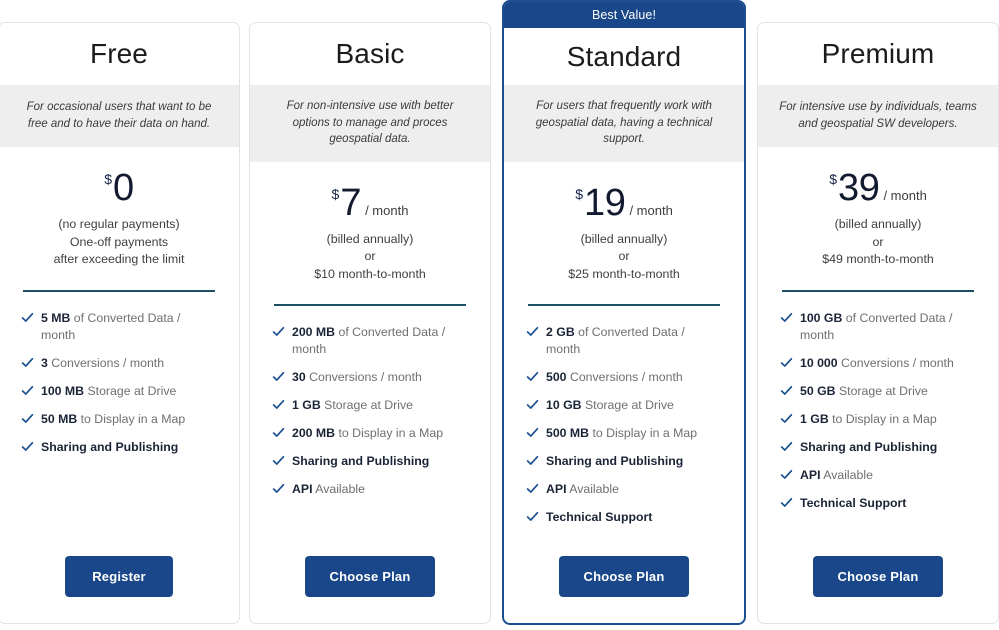 The image size is (999, 630). I want to click on feature-text: 500 MB to Display in a Map, so click(621, 433).